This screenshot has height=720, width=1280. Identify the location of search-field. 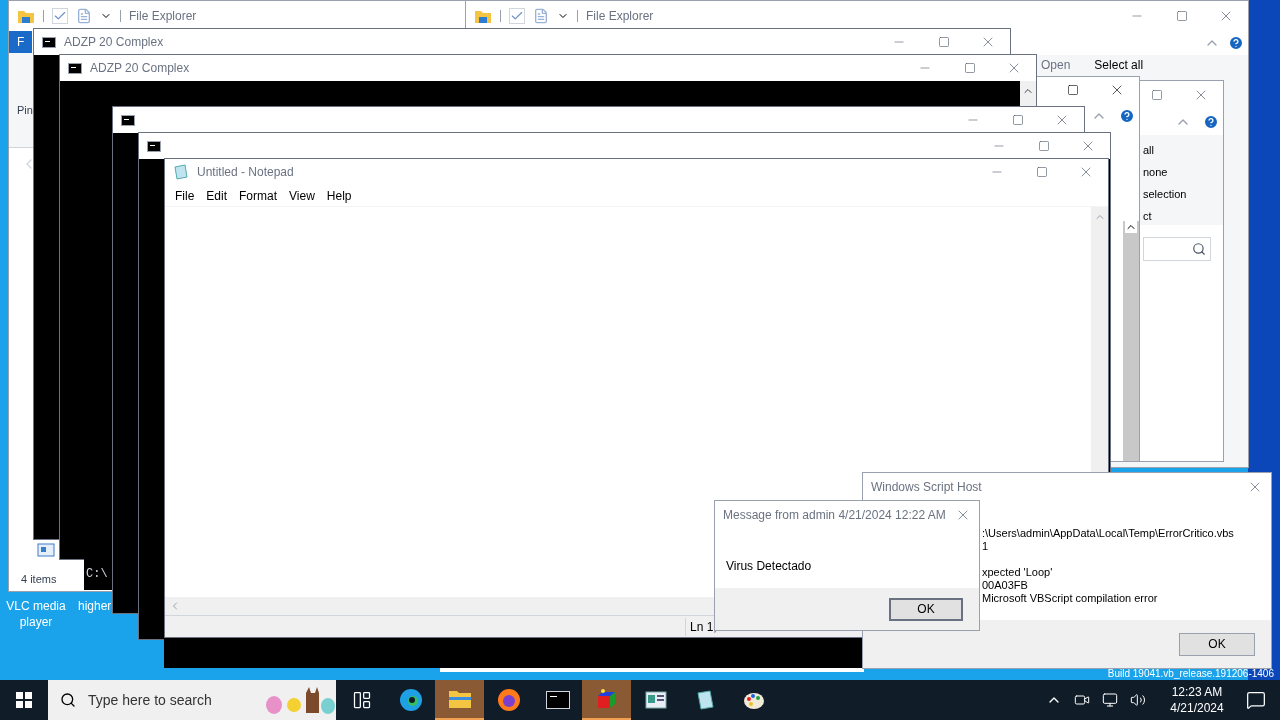
(1177, 249).